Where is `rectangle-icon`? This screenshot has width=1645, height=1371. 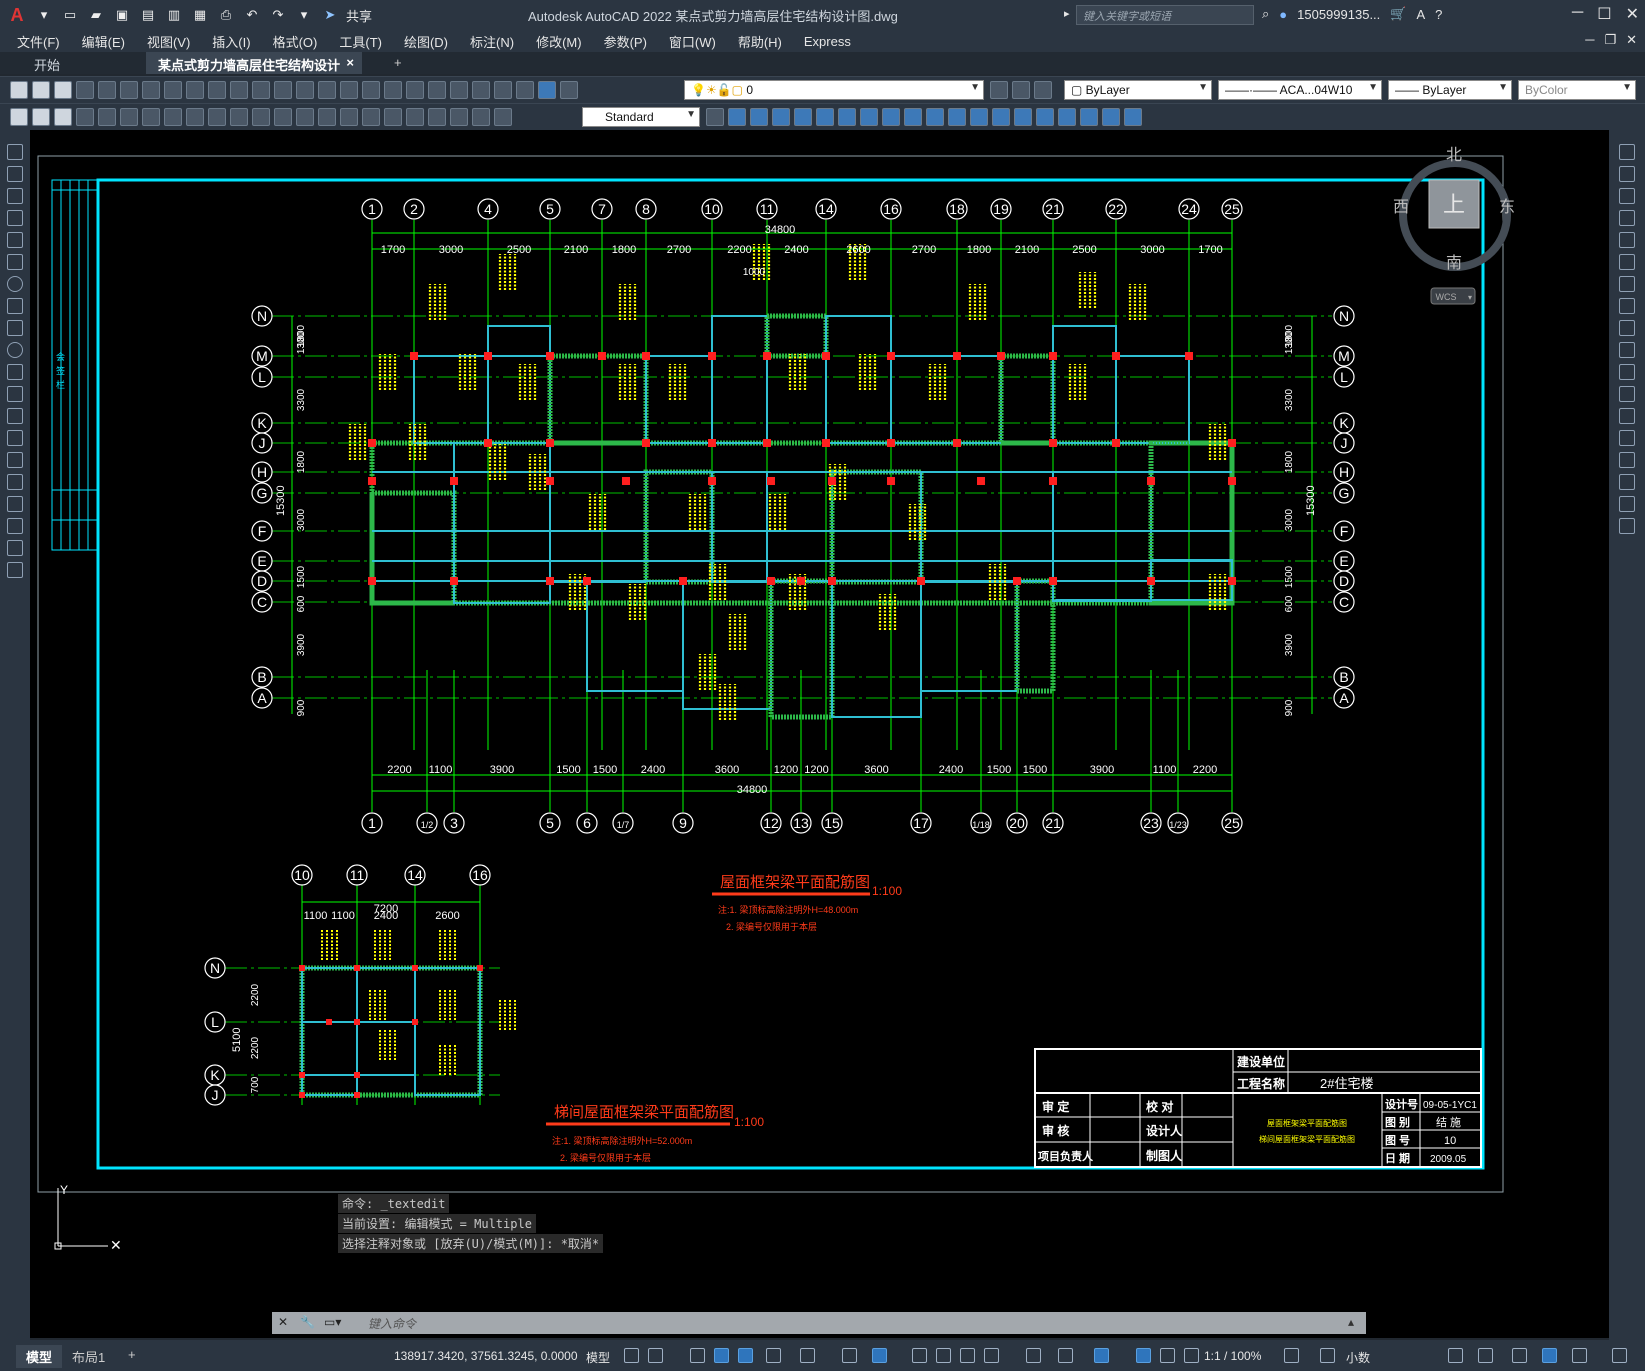 rectangle-icon is located at coordinates (15, 240).